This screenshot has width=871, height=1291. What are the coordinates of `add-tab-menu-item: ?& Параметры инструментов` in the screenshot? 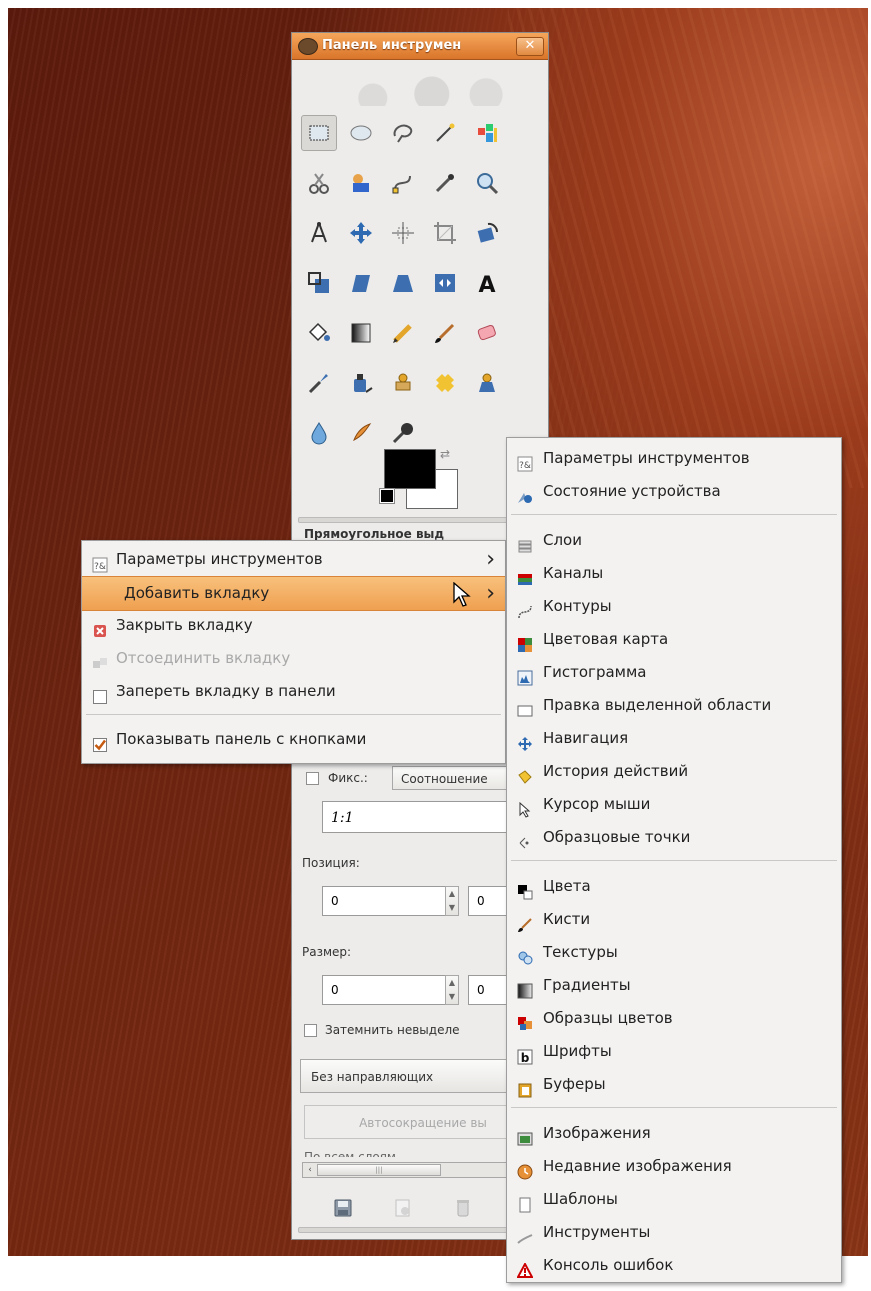 It's located at (674, 458).